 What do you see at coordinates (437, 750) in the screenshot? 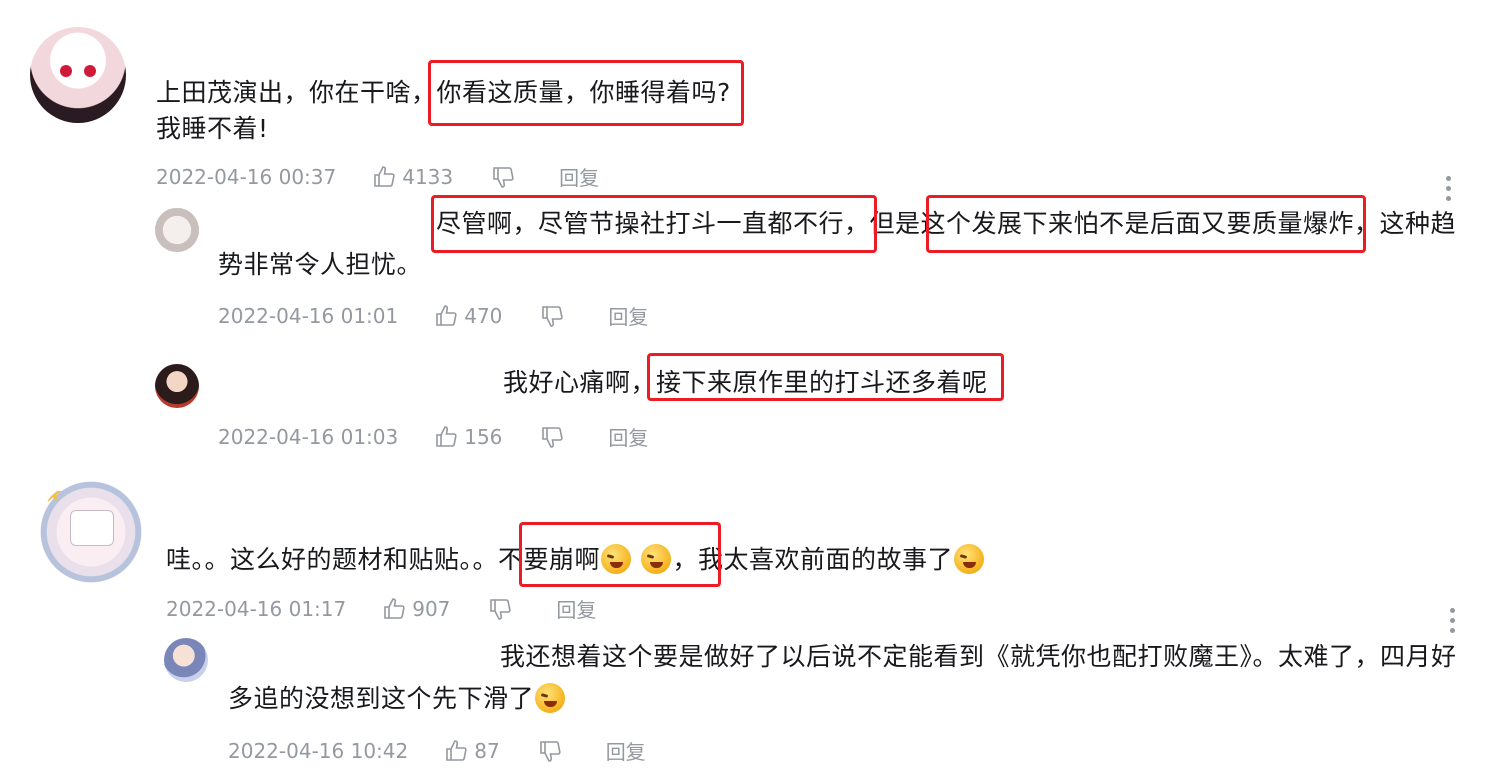
I see `reply-meta: 2022-04-16 10:42 87 回复` at bounding box center [437, 750].